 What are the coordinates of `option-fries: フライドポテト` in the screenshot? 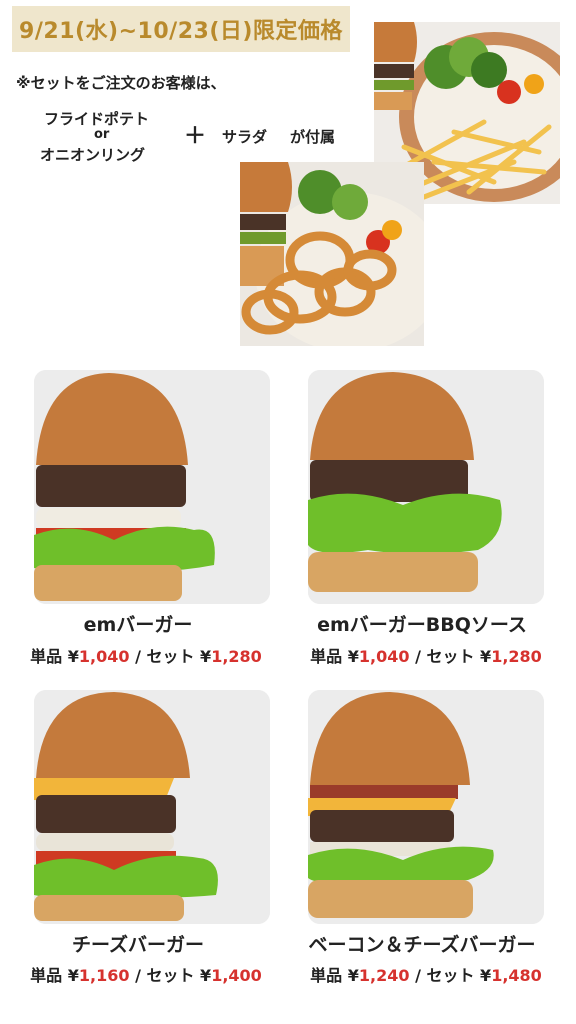 It's located at (97, 119).